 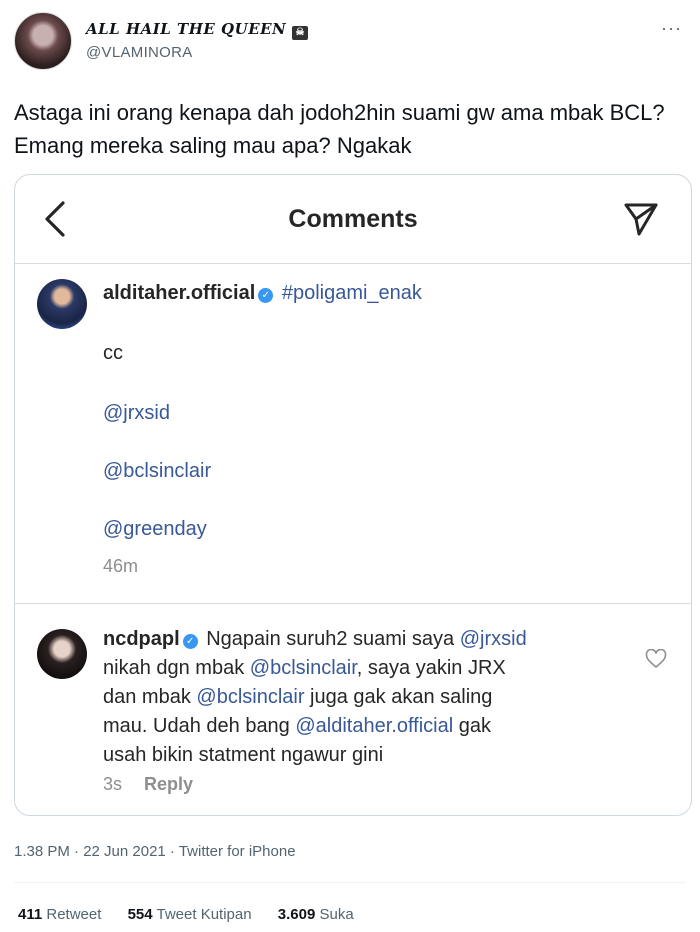 What do you see at coordinates (176, 668) in the screenshot?
I see `reply-text-2: nikah dgn mbak` at bounding box center [176, 668].